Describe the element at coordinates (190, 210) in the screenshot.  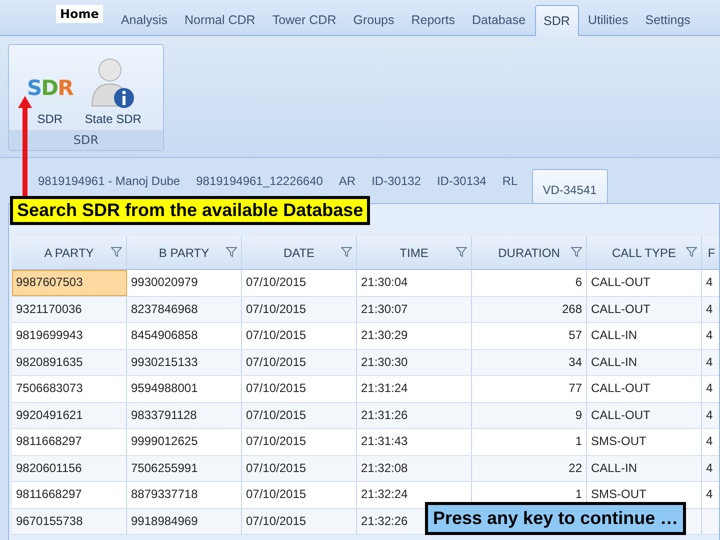
I see `callout-label: Search SDR from the available Database` at that location.